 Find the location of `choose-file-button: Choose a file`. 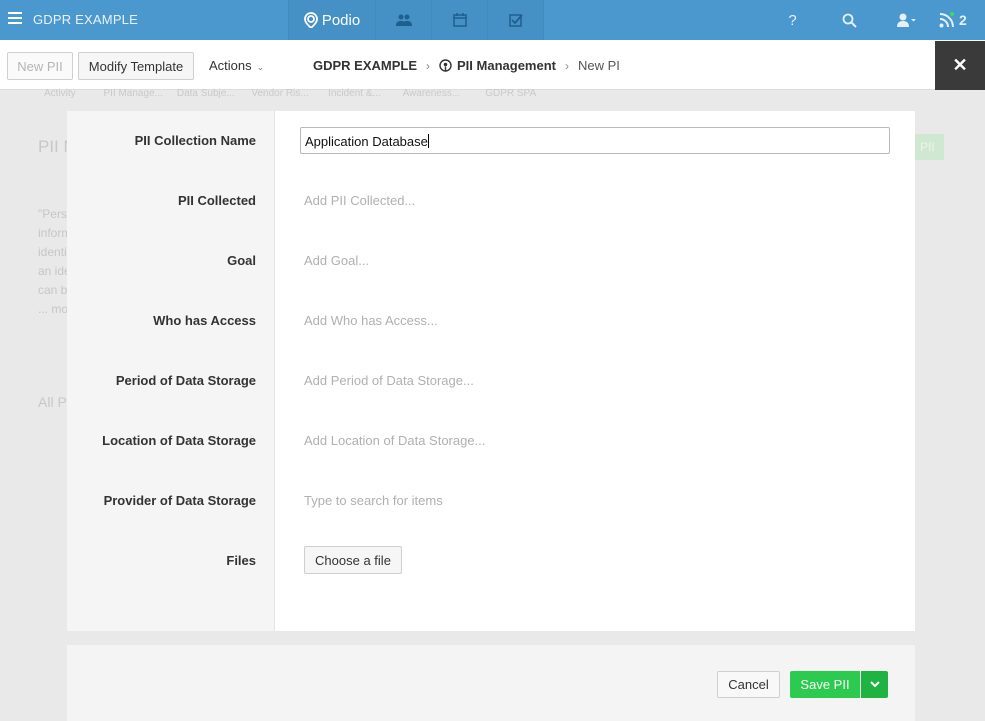

choose-file-button: Choose a file is located at coordinates (353, 560).